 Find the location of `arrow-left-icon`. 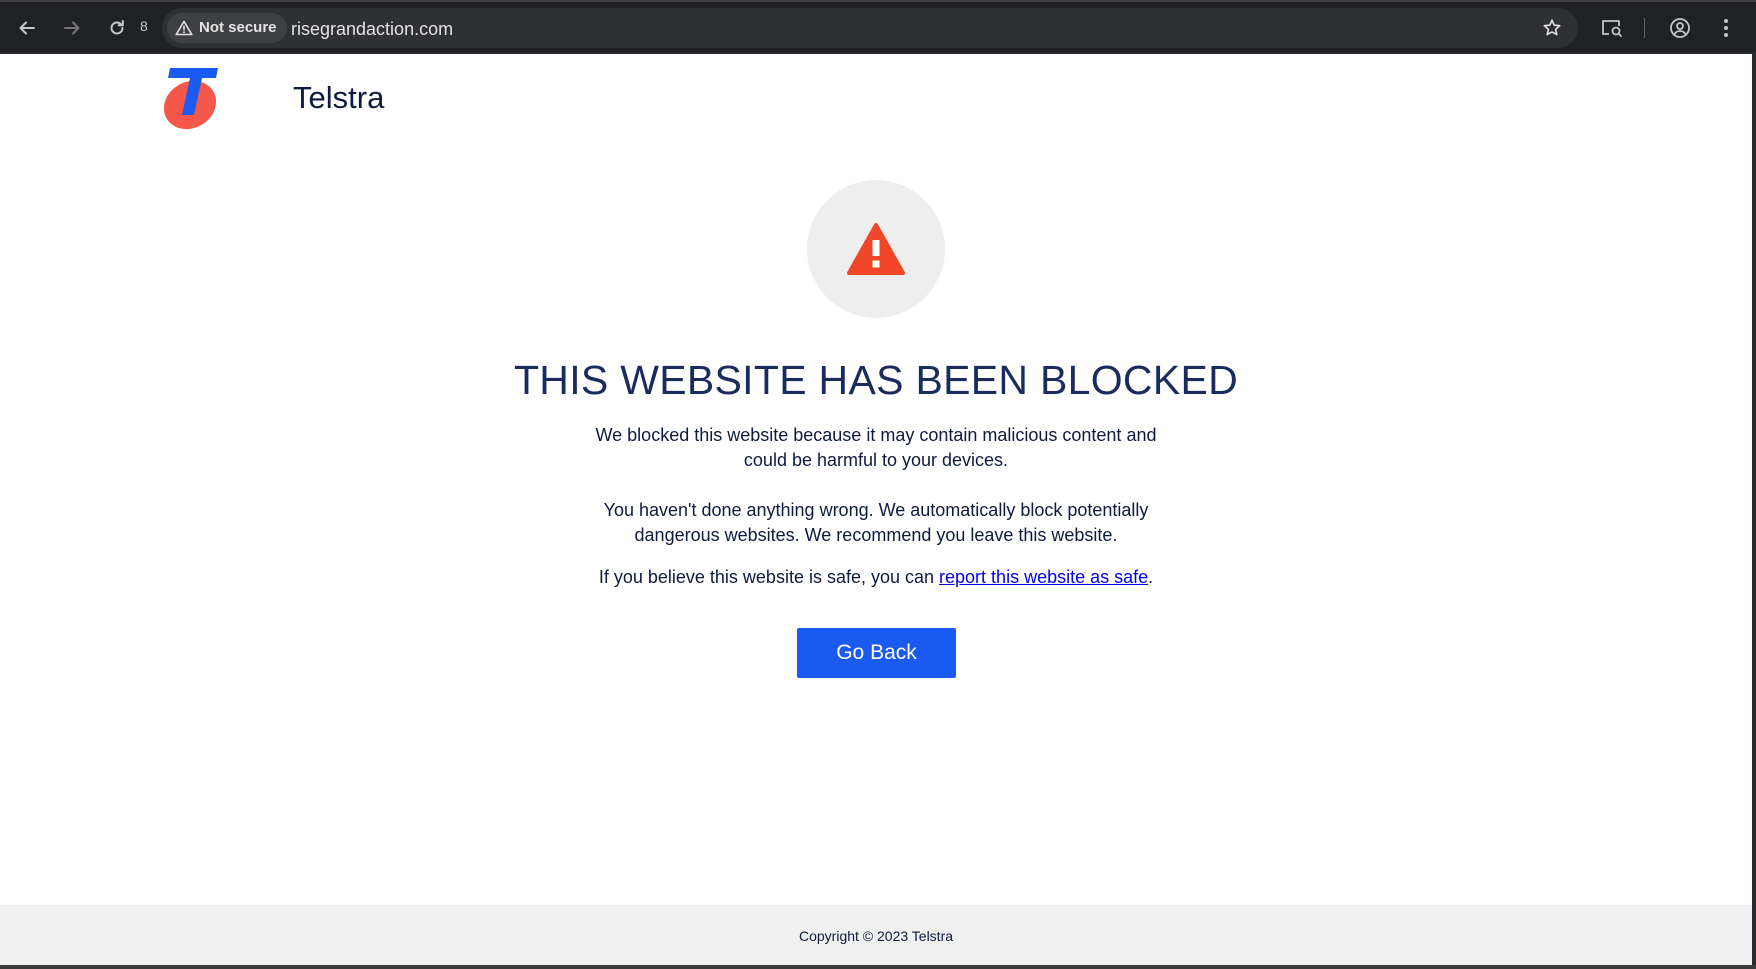

arrow-left-icon is located at coordinates (27, 28).